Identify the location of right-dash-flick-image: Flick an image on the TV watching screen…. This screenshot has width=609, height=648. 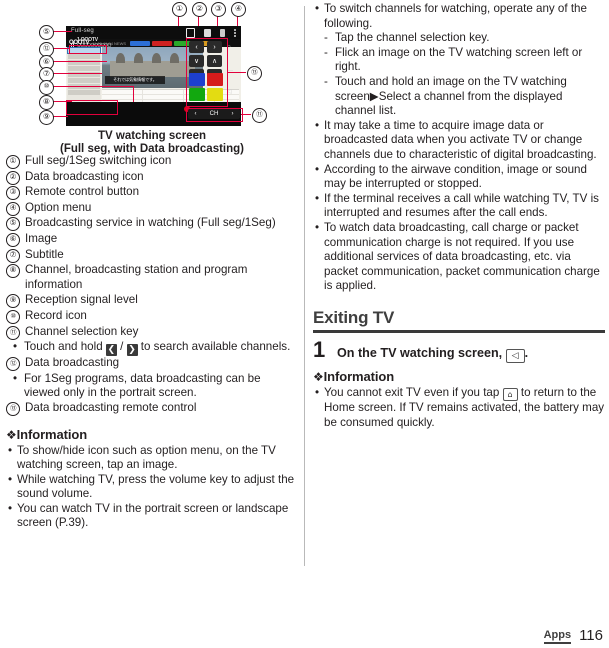
(464, 60).